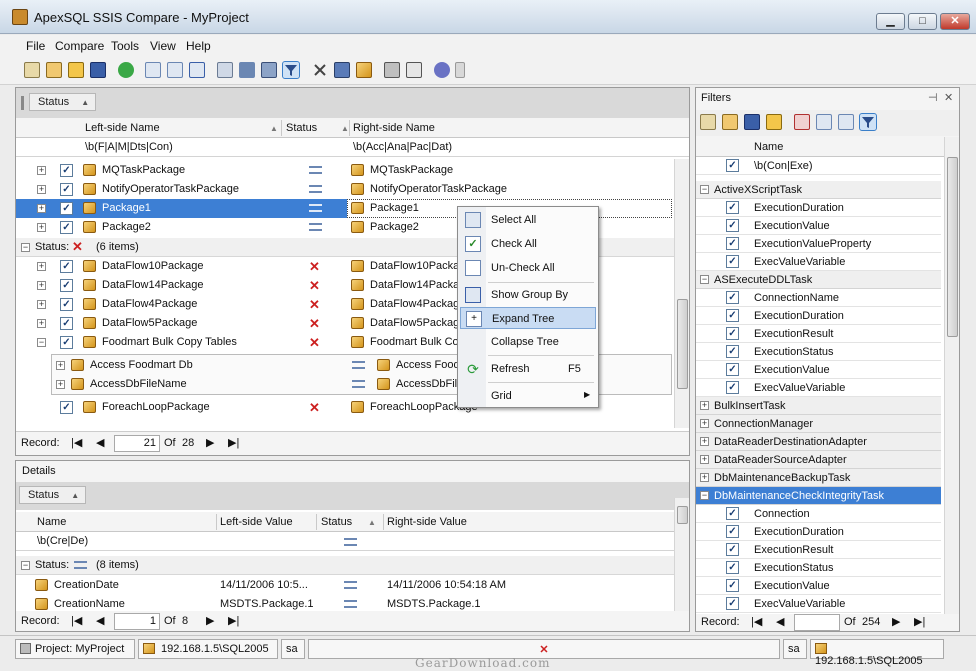 The width and height of the screenshot is (976, 671). I want to click on window-icon, so click(342, 70).